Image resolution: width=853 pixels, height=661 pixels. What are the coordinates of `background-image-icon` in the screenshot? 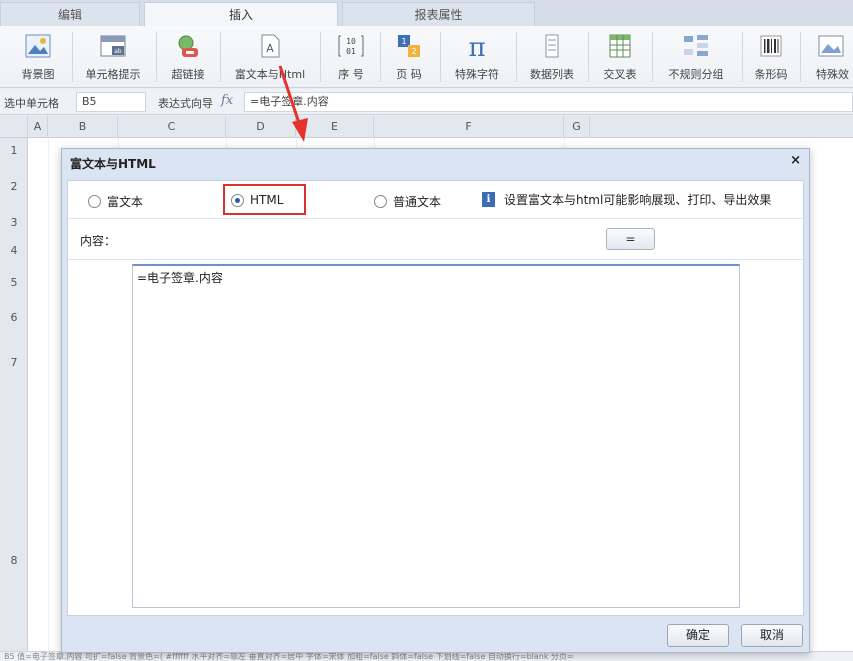 It's located at (38, 46).